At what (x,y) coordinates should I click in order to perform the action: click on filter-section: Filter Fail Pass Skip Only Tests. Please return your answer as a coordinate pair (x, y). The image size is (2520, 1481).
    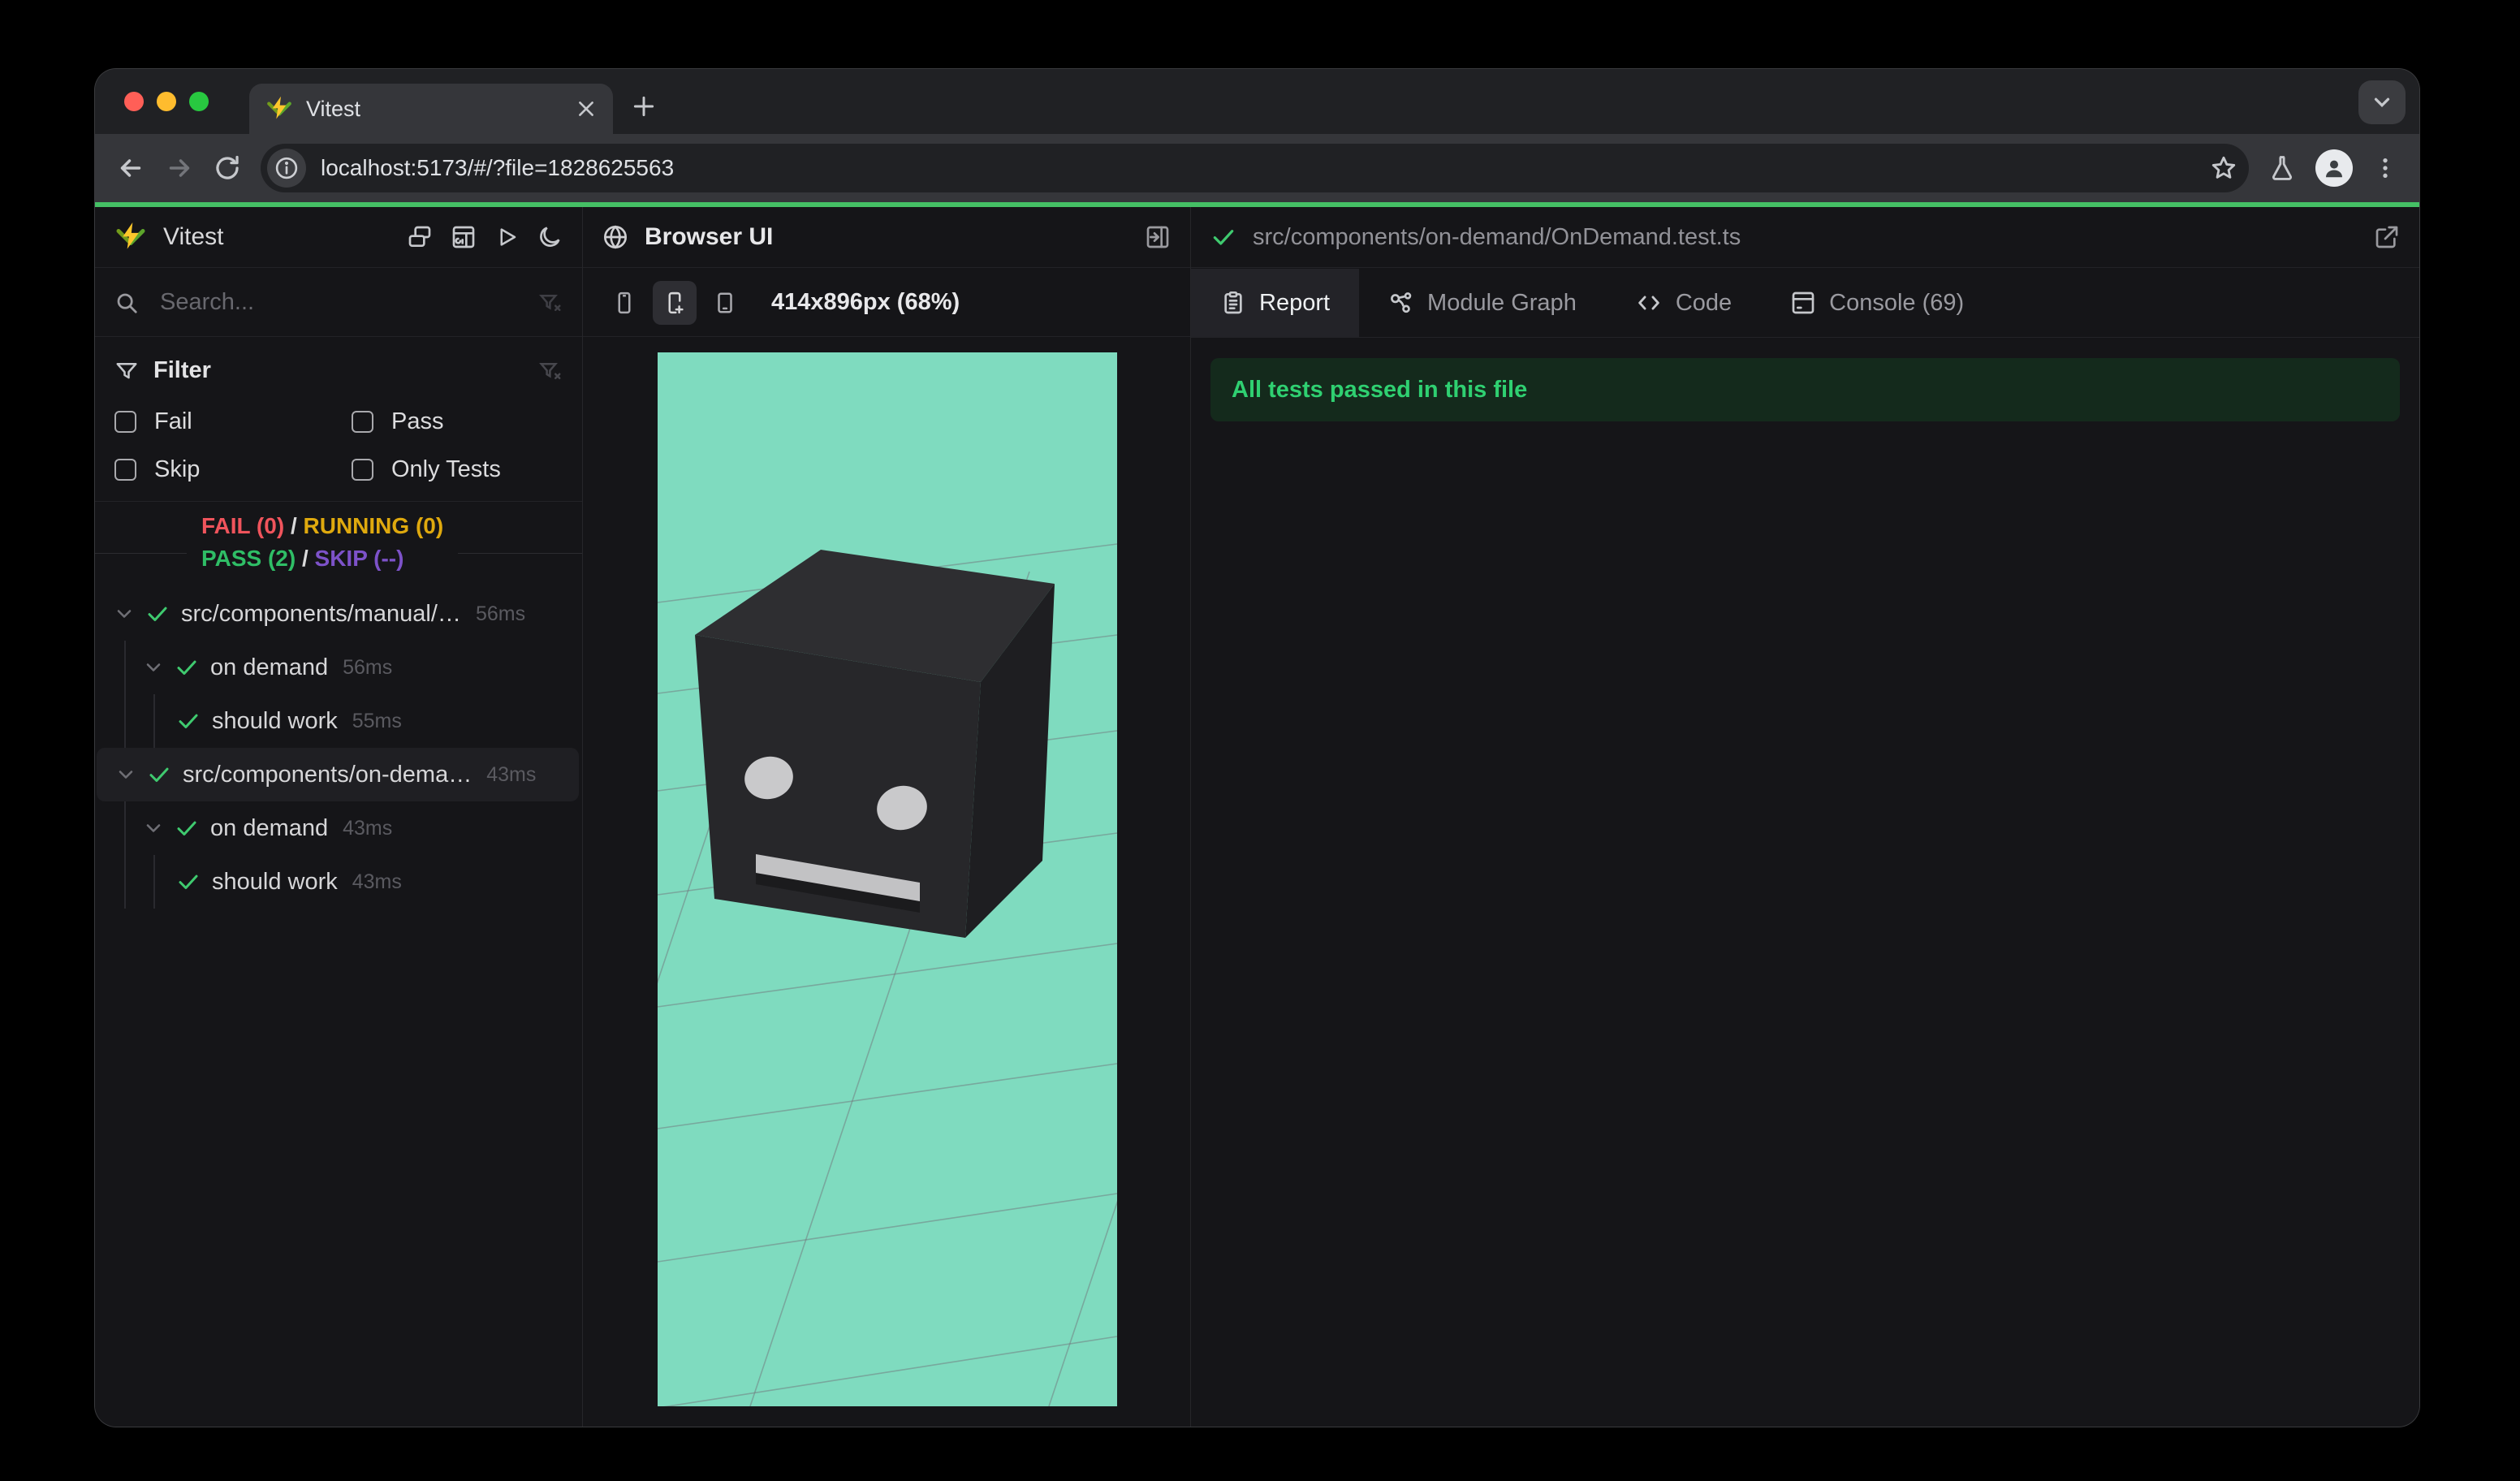
    Looking at the image, I should click on (339, 420).